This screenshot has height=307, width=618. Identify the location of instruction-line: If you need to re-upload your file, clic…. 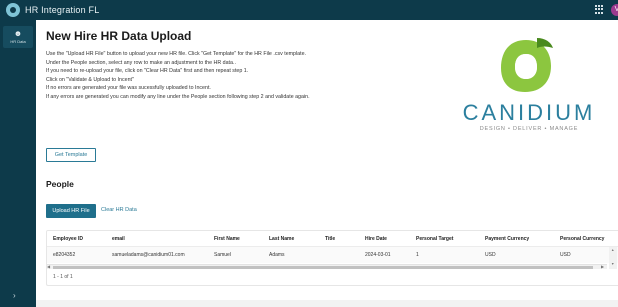
(147, 71).